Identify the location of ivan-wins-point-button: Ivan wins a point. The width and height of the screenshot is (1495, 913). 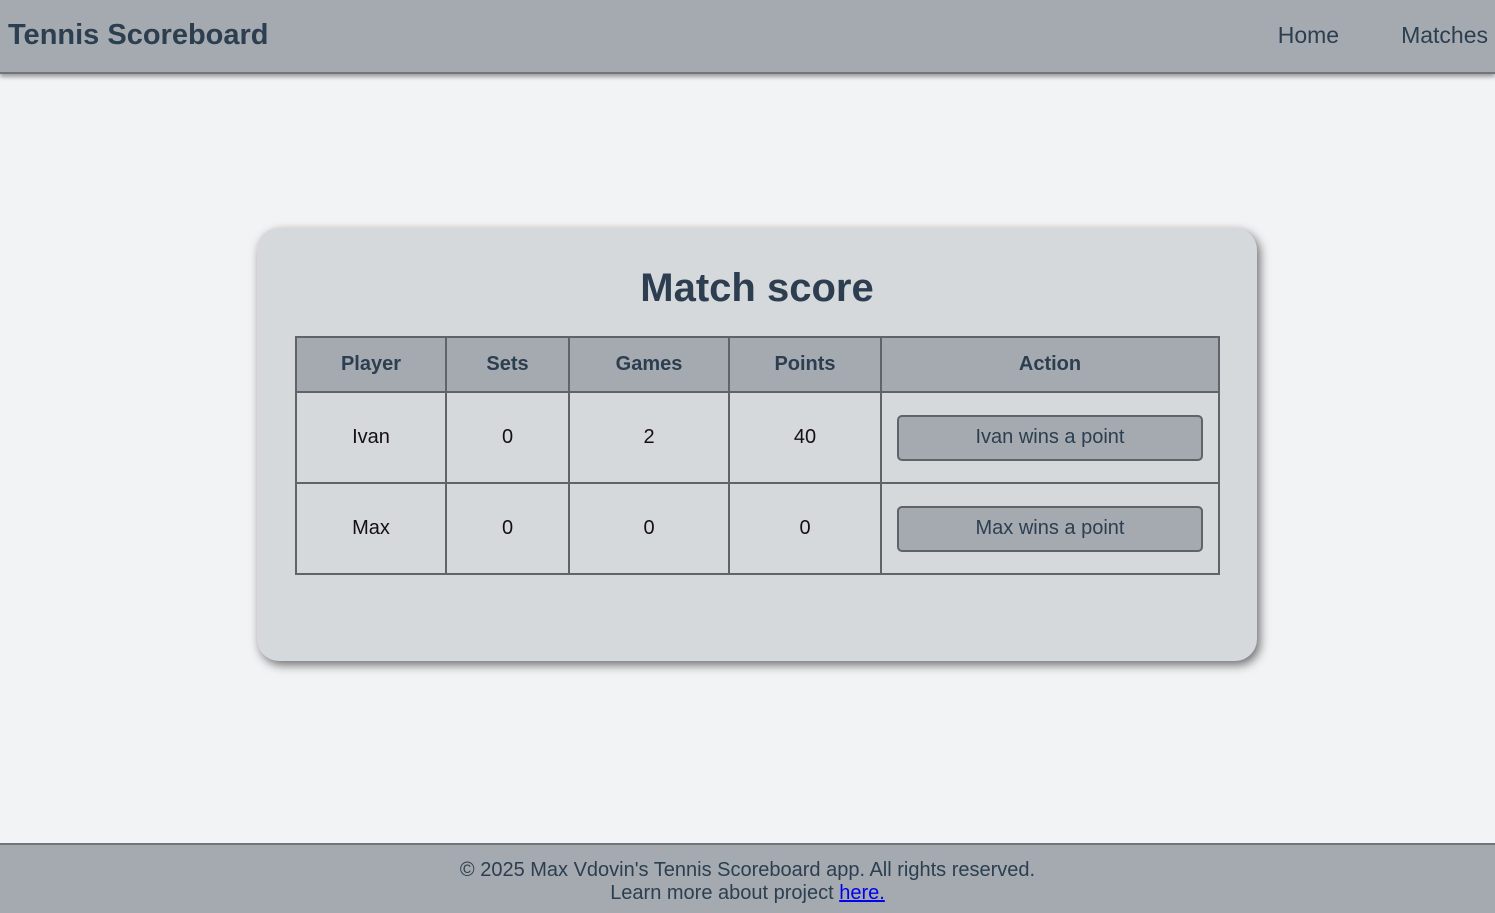
(1050, 437).